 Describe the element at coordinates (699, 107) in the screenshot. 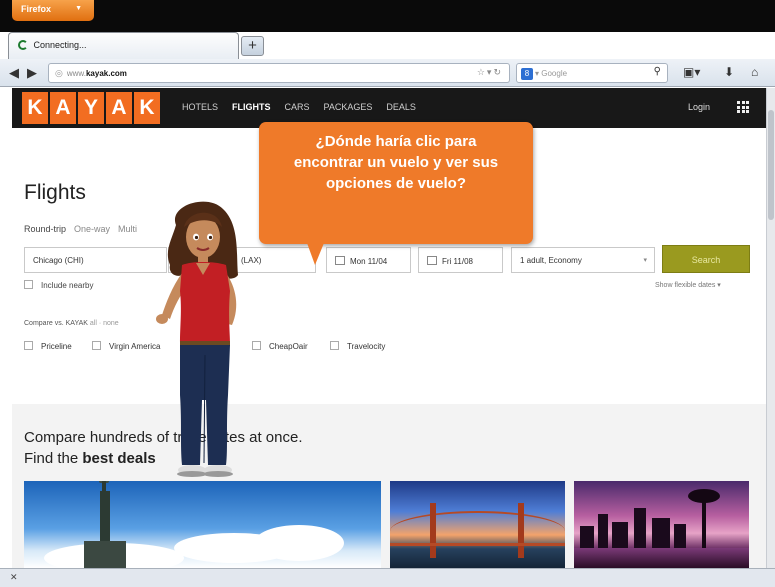

I see `login-link: Login` at that location.